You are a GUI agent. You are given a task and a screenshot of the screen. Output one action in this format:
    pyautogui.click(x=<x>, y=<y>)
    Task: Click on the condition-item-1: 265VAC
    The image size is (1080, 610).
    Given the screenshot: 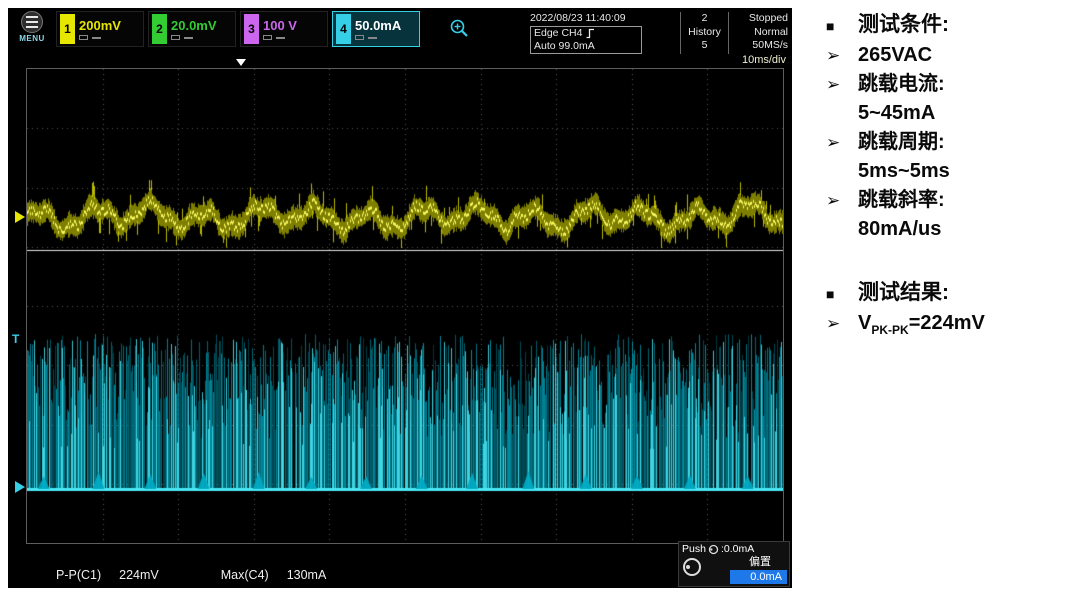 What is the action you would take?
    pyautogui.click(x=895, y=55)
    